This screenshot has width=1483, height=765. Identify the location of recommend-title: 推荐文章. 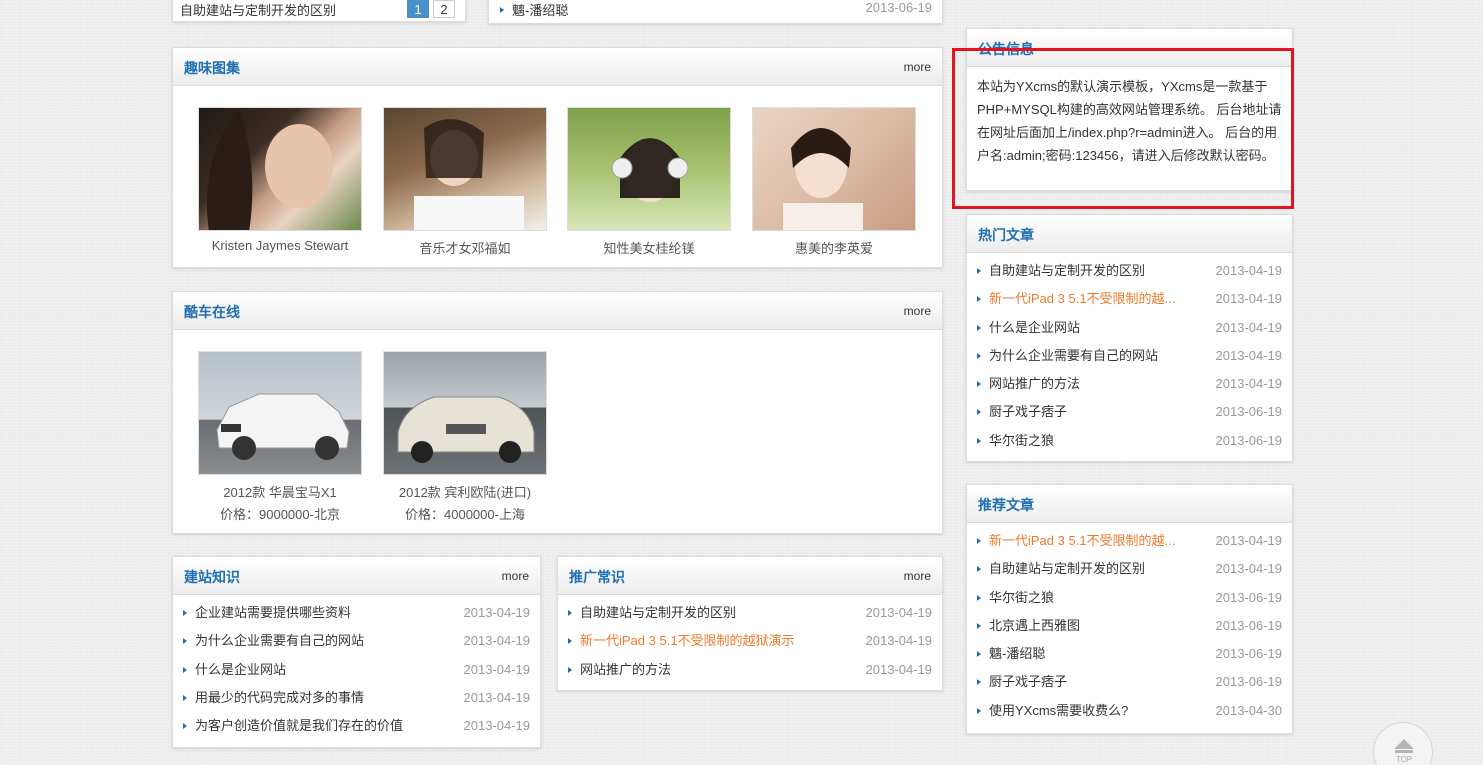
(1006, 505).